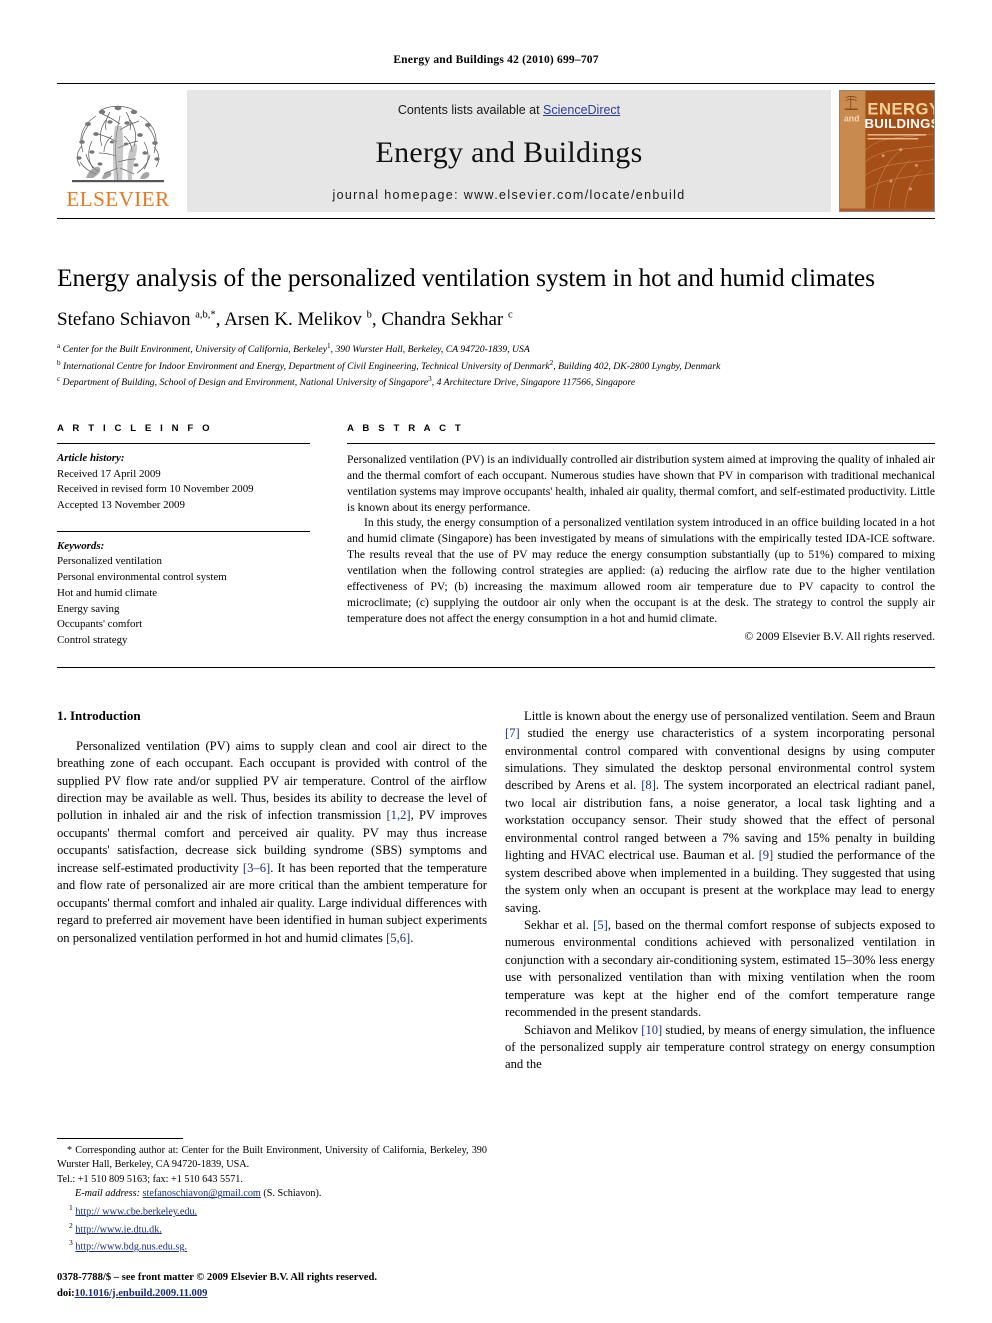  I want to click on footnote-link-item: 2 http://www.ie.dtu.dk., so click(272, 1229).